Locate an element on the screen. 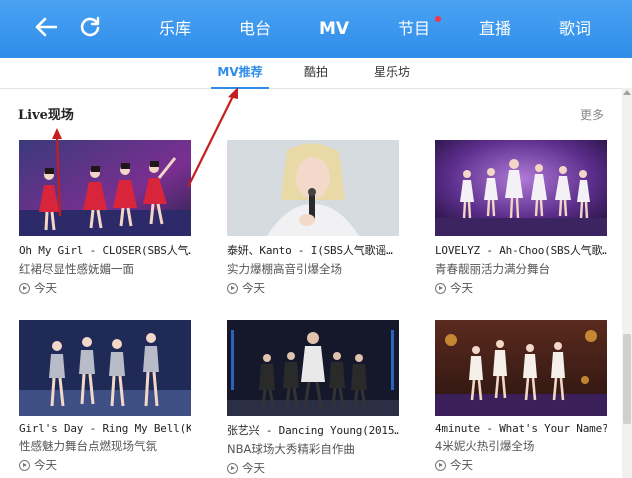  video-description: 红裙尽显性感妩媚一面 is located at coordinates (76, 269).